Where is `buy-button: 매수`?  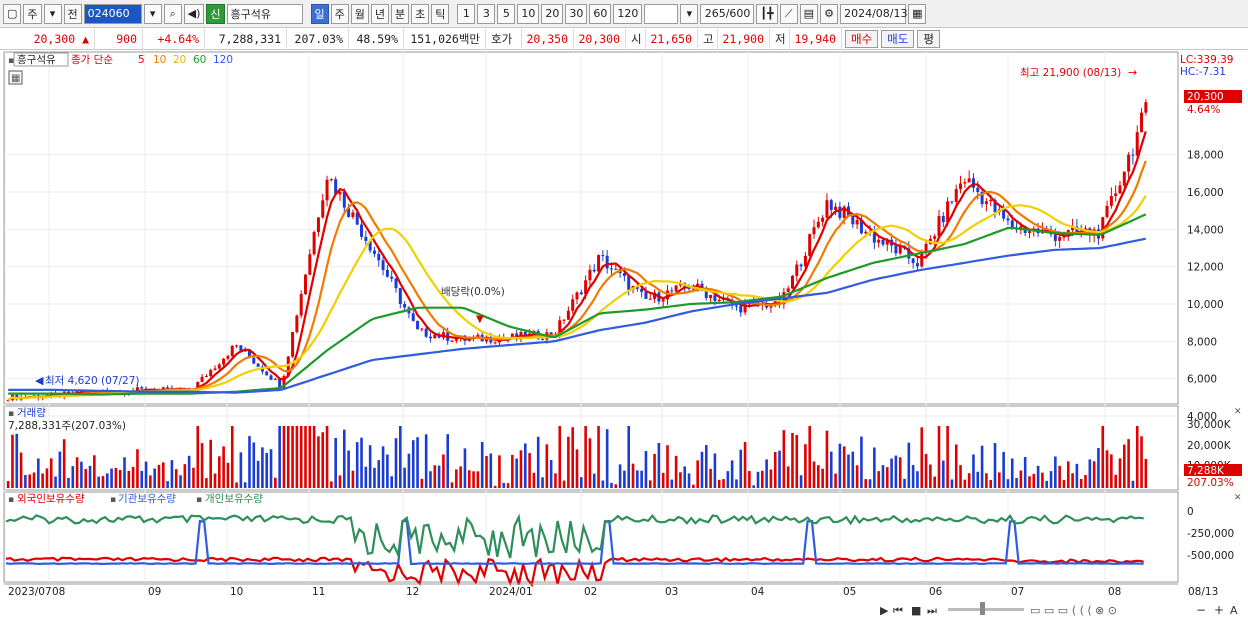
buy-button: 매수 is located at coordinates (862, 38).